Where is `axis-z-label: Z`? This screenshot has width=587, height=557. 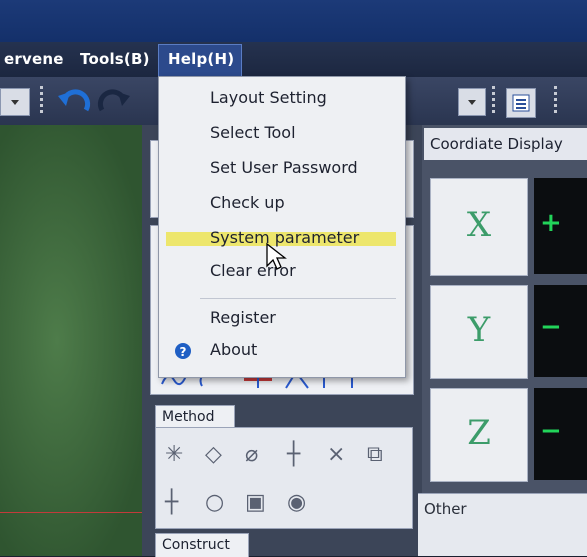 axis-z-label: Z is located at coordinates (479, 433).